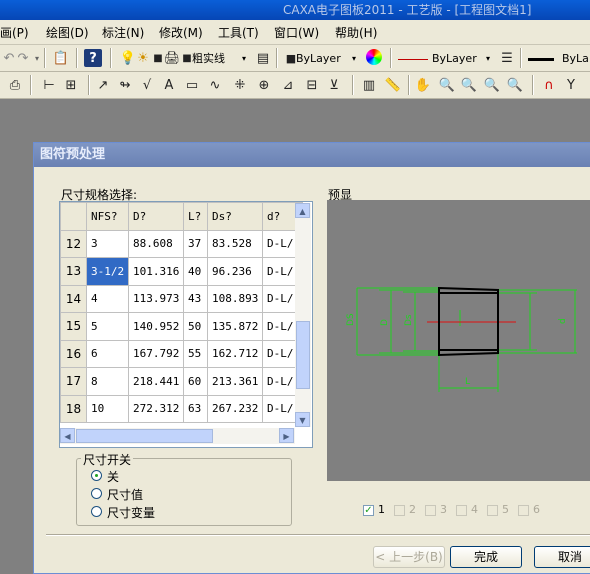  Describe the element at coordinates (49, 85) in the screenshot. I see `dimension-icon: ⊢` at that location.